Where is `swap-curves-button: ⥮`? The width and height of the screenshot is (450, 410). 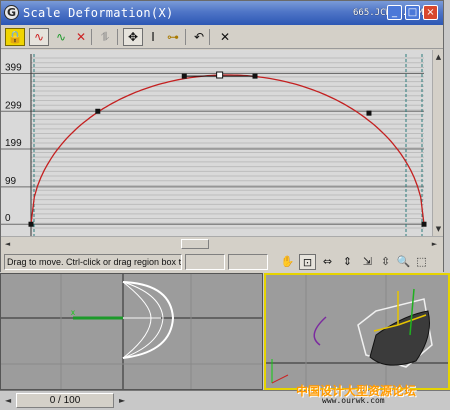 swap-curves-button: ⥮ is located at coordinates (105, 37).